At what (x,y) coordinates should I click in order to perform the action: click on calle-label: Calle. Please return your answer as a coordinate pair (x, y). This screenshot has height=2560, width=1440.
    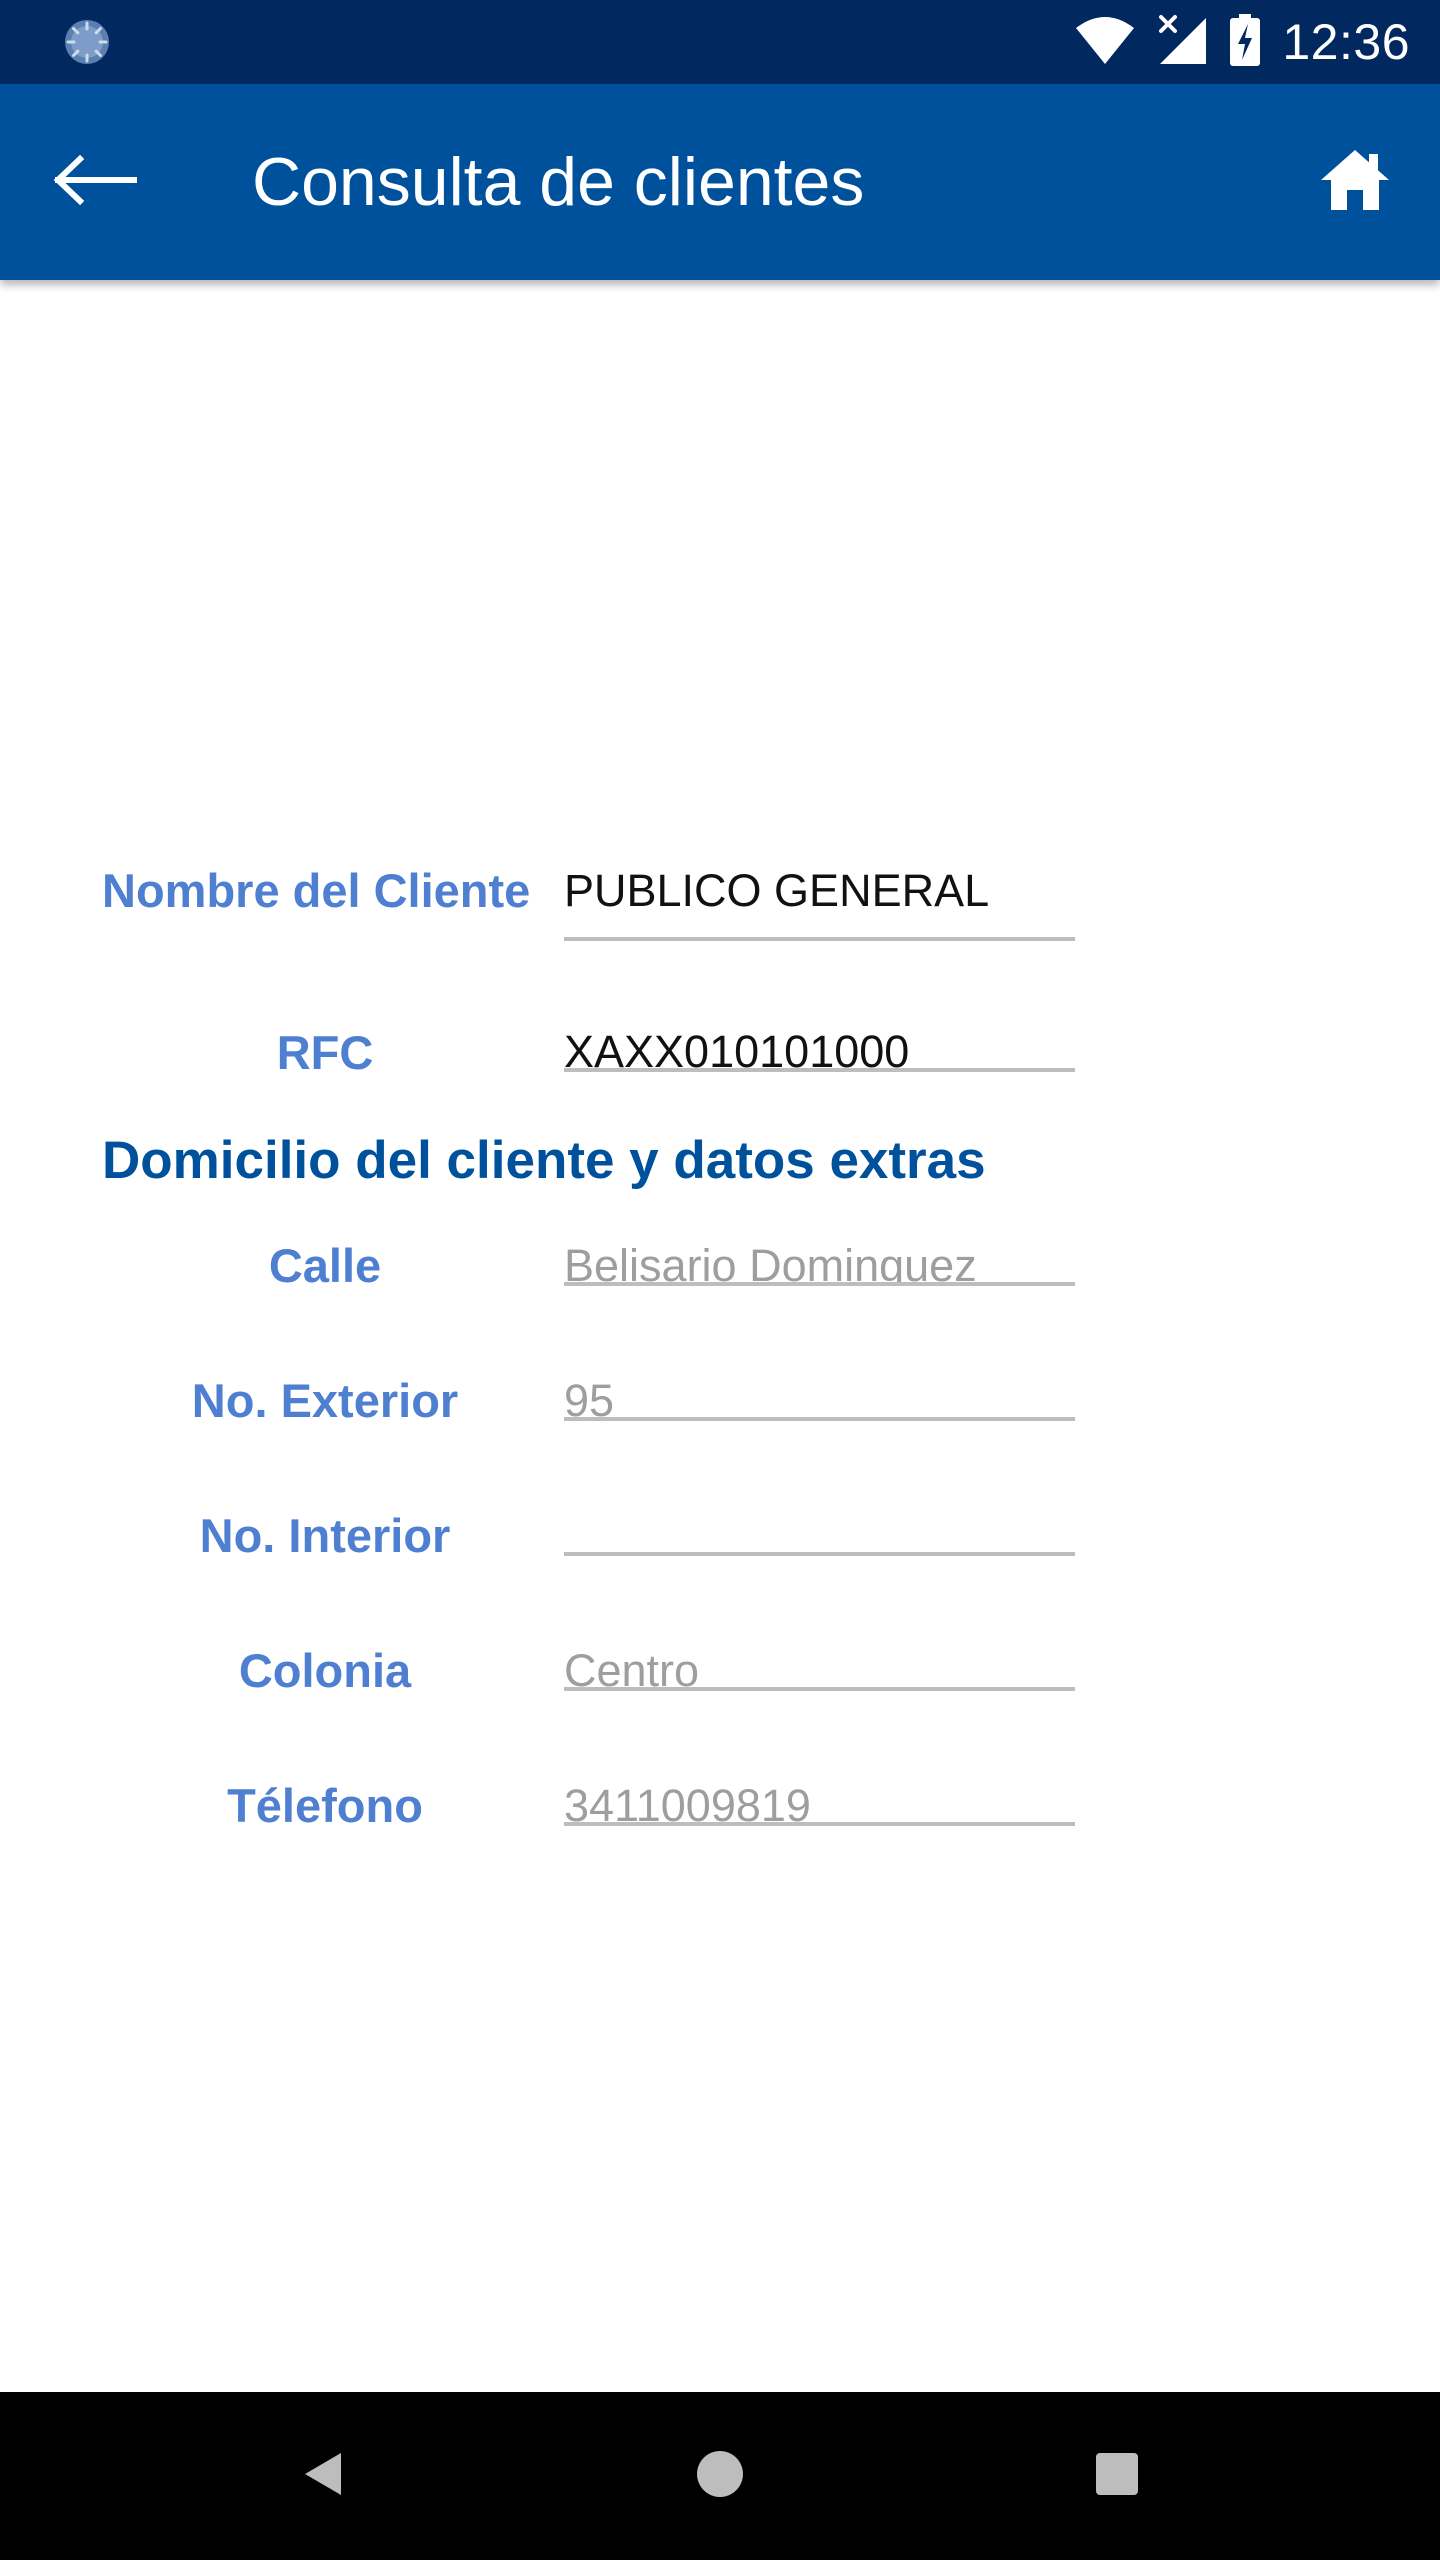
    Looking at the image, I should click on (325, 1265).